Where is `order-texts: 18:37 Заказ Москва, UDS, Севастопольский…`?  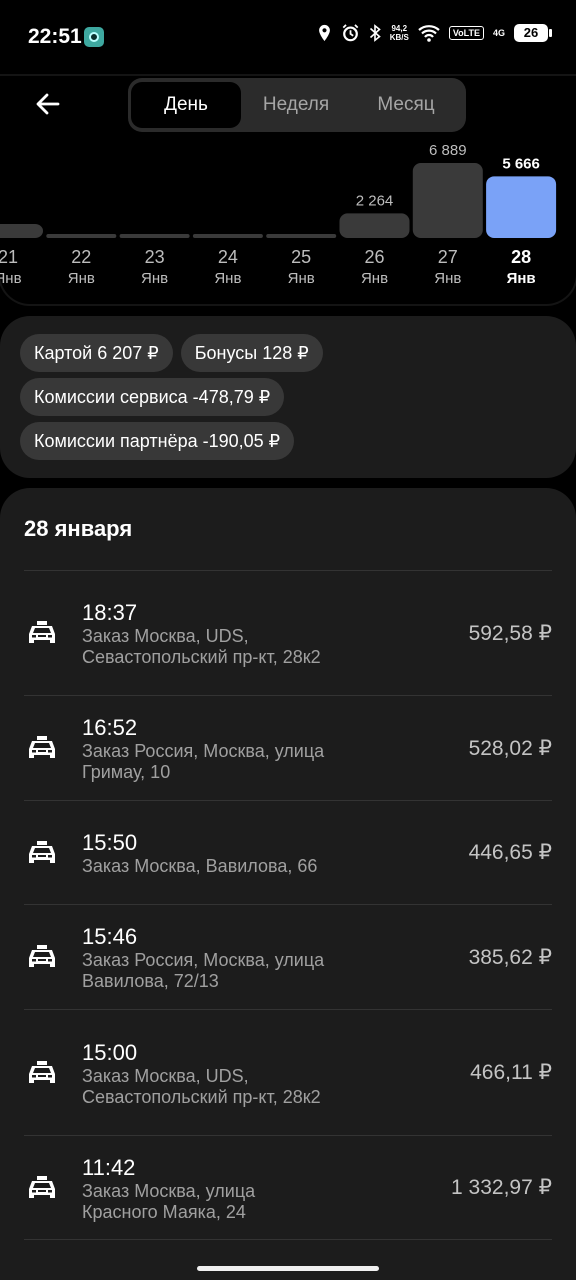 order-texts: 18:37 Заказ Москва, UDS, Севастопольский… is located at coordinates (207, 633).